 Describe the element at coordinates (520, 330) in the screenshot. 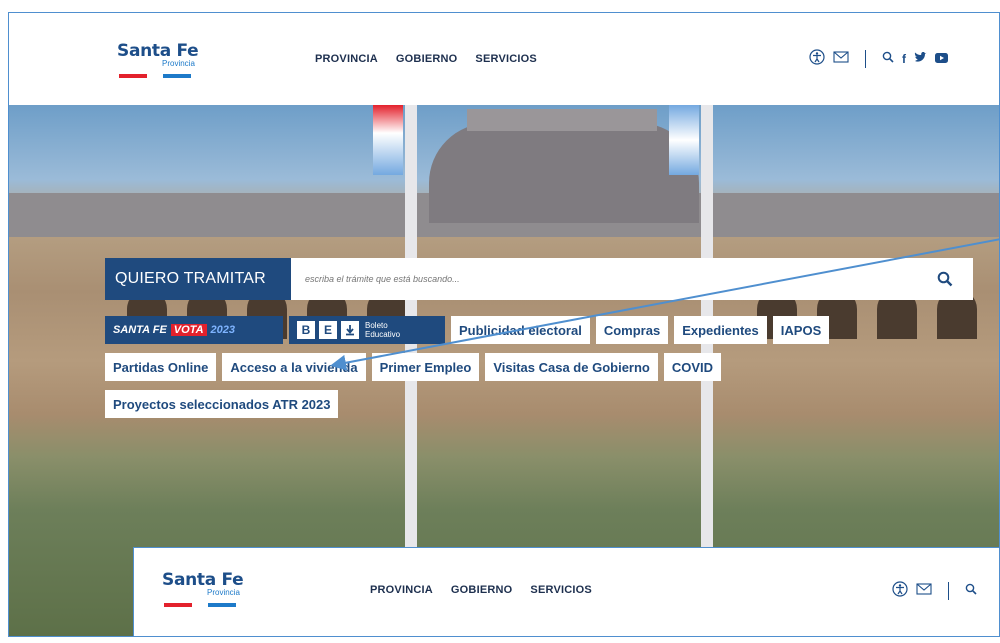

I see `chip-publicidad-electoral: Publicidad electoral` at that location.